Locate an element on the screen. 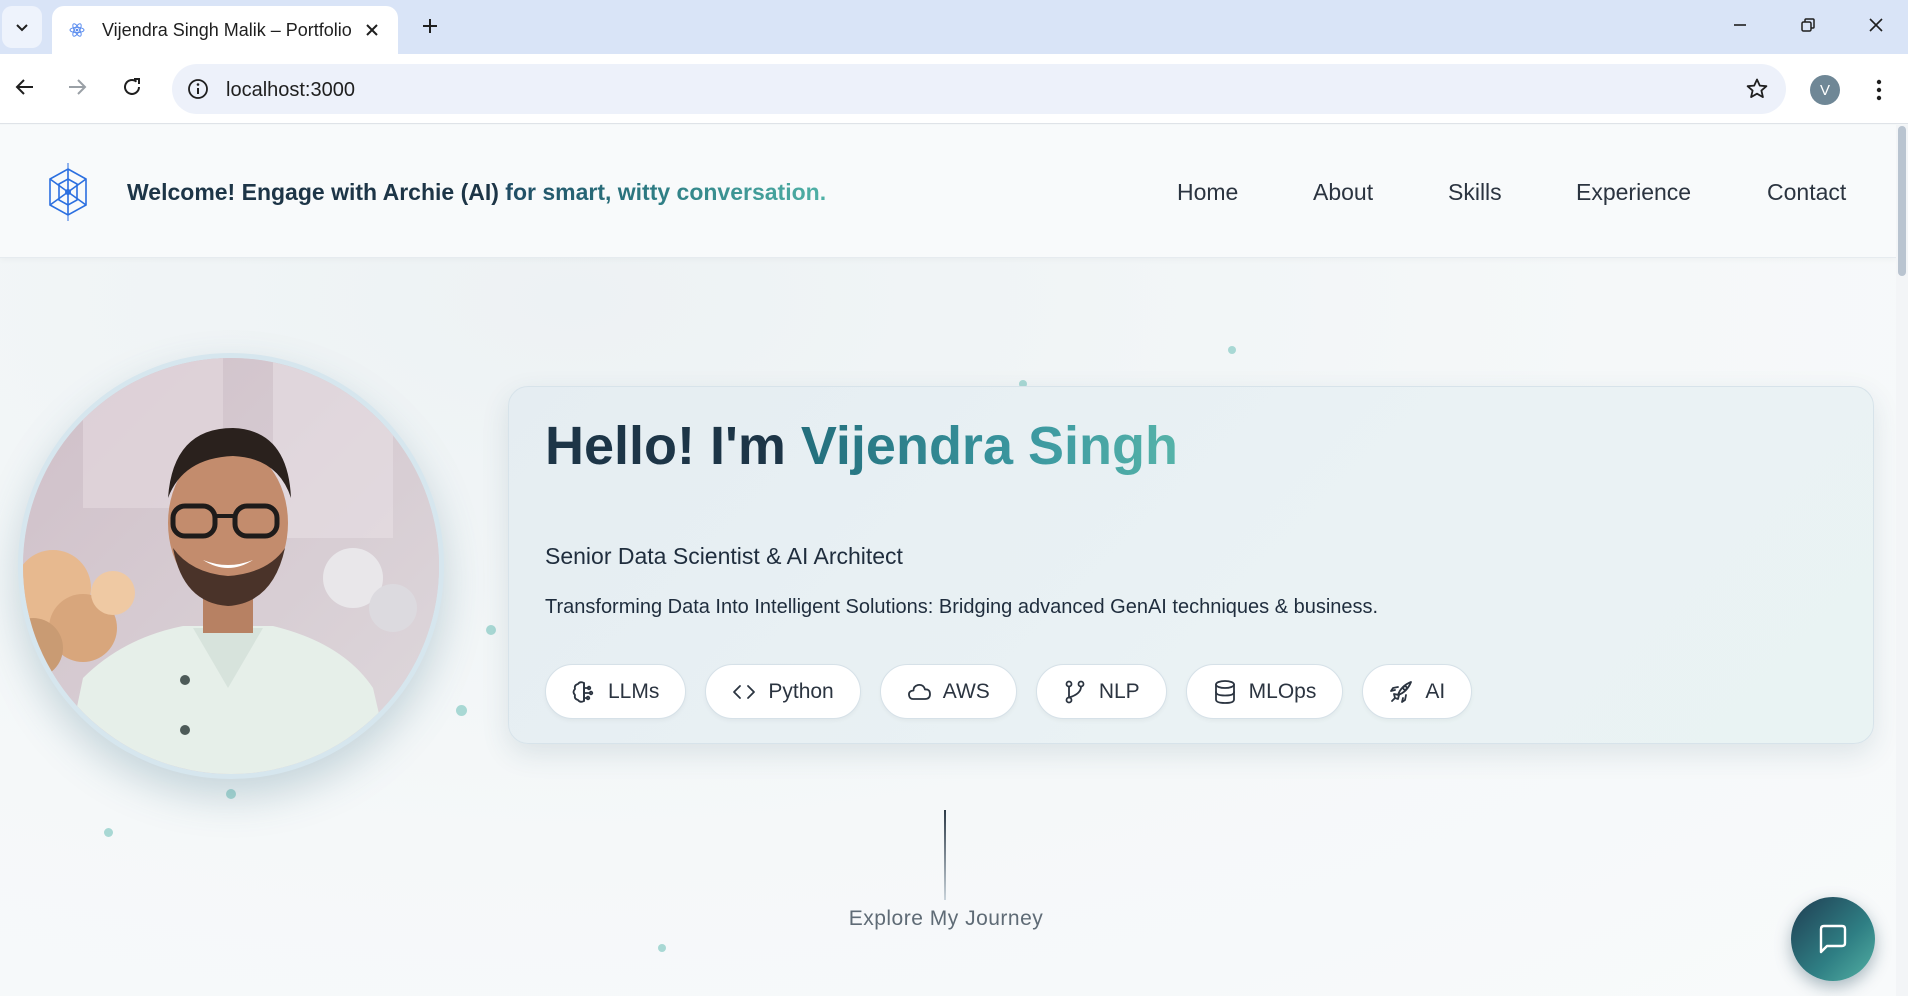 This screenshot has width=1908, height=996. tab-title: Vijendra Singh Malik – Portfolio is located at coordinates (227, 29).